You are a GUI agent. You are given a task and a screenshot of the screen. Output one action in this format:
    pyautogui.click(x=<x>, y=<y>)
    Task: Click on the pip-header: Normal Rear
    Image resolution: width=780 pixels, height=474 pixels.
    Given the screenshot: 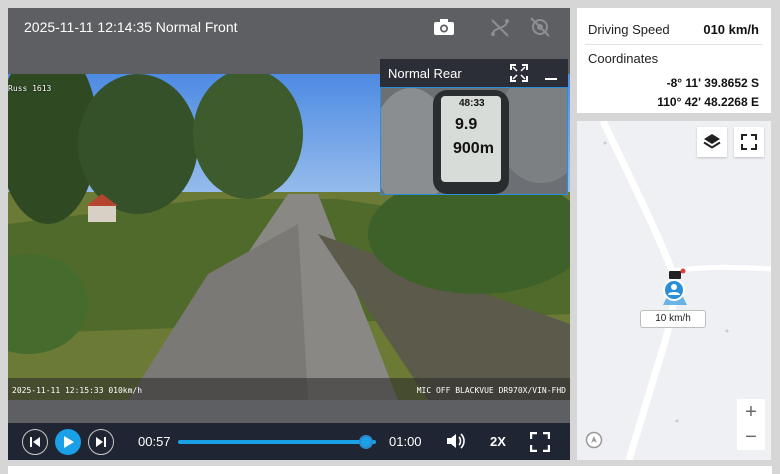 What is the action you would take?
    pyautogui.click(x=474, y=73)
    